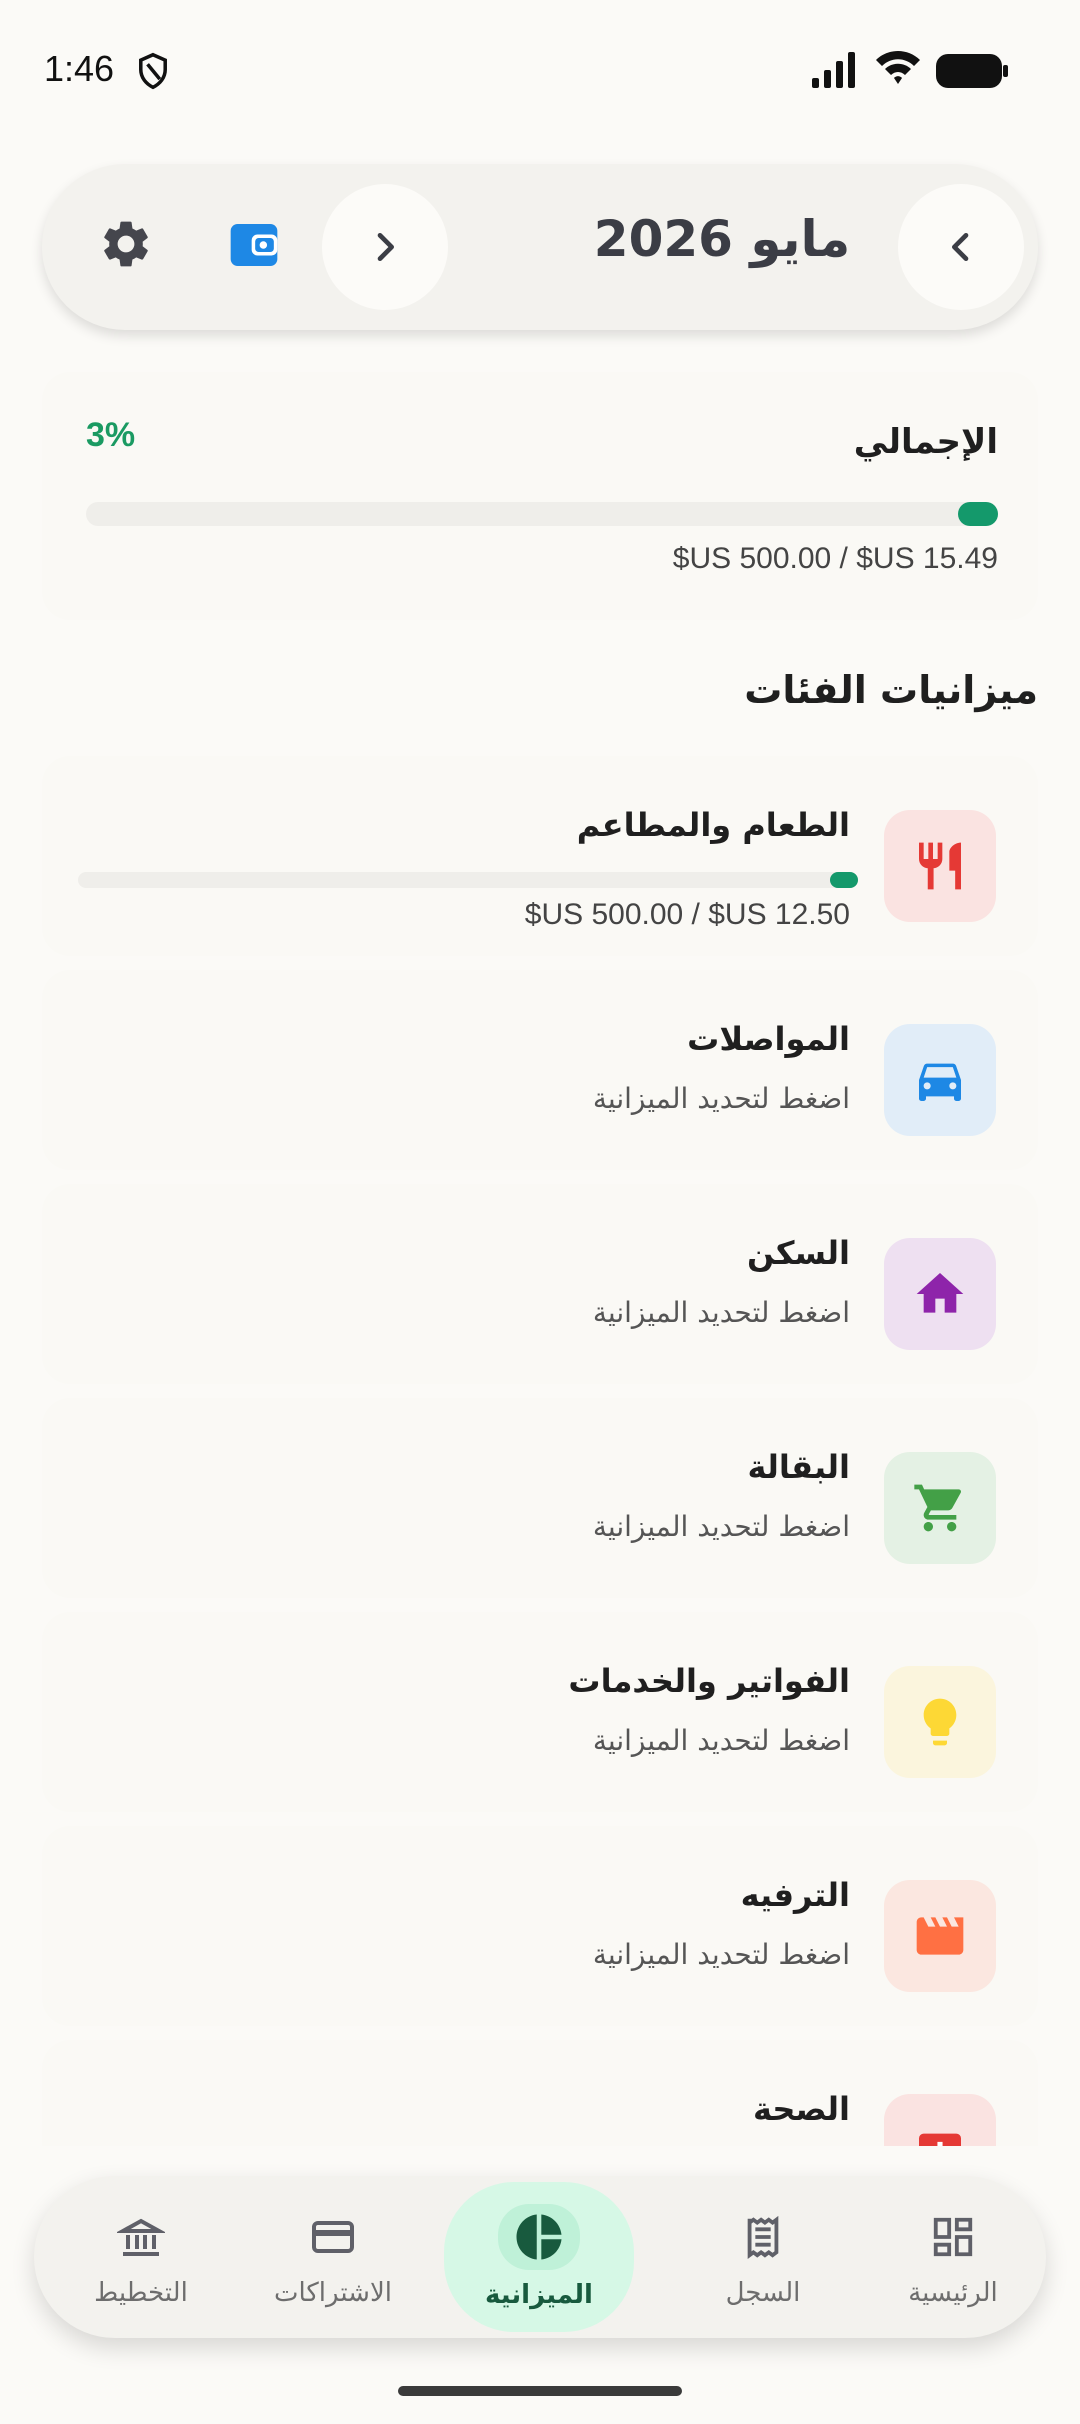 The image size is (1080, 2424). I want to click on total-percent: 3%, so click(111, 435).